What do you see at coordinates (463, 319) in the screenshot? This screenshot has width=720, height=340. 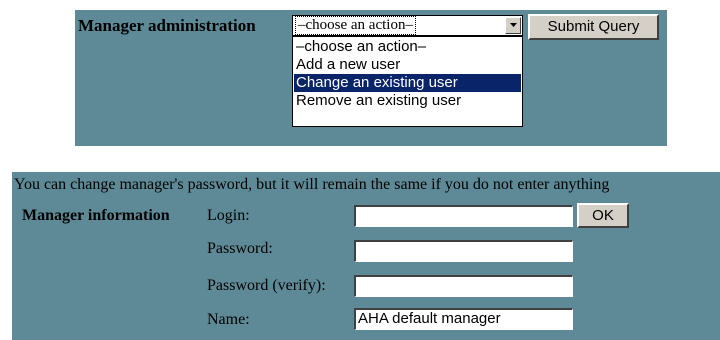 I see `name-input: AHA default manager` at bounding box center [463, 319].